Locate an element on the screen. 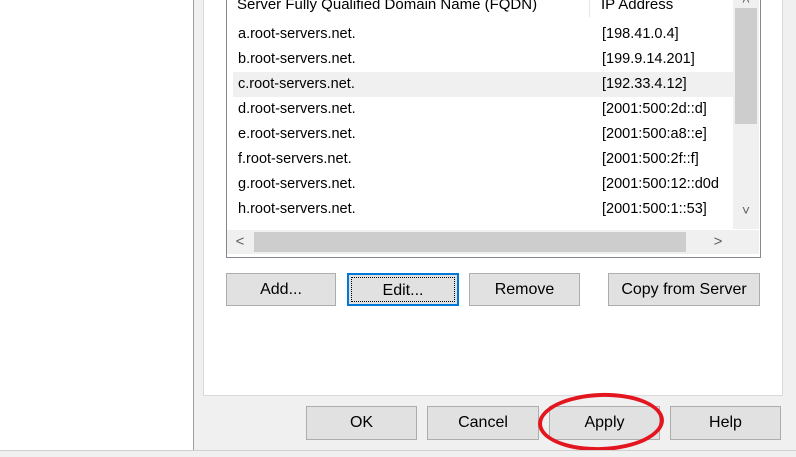 This screenshot has height=457, width=796. ok-button: OK is located at coordinates (361, 423).